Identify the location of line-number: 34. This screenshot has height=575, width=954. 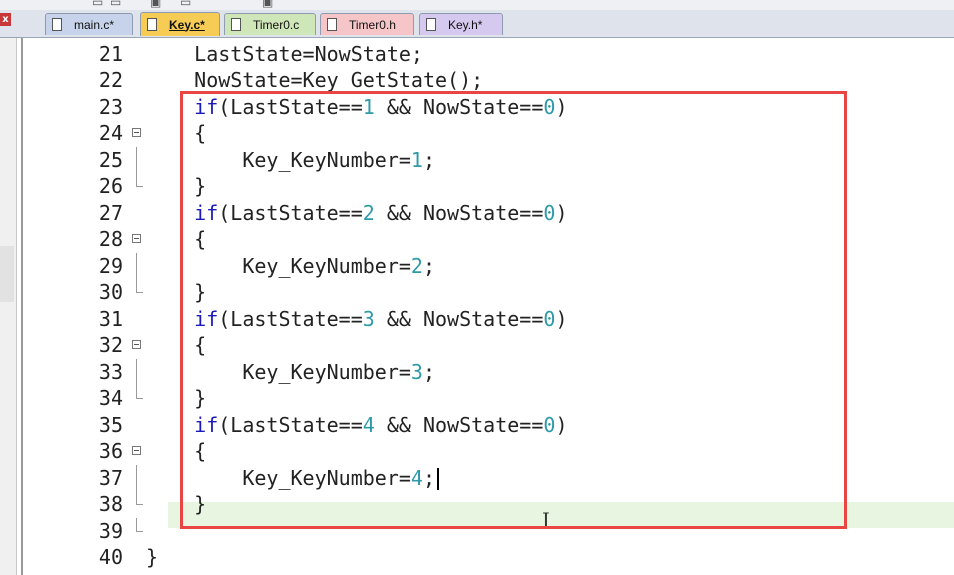
(110, 398).